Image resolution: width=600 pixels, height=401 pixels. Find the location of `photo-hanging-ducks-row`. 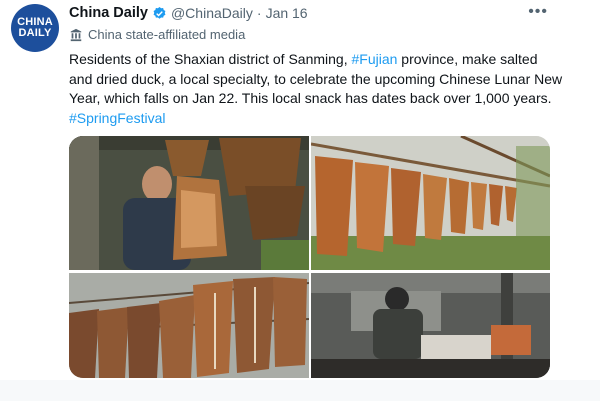

photo-hanging-ducks-row is located at coordinates (430, 203).